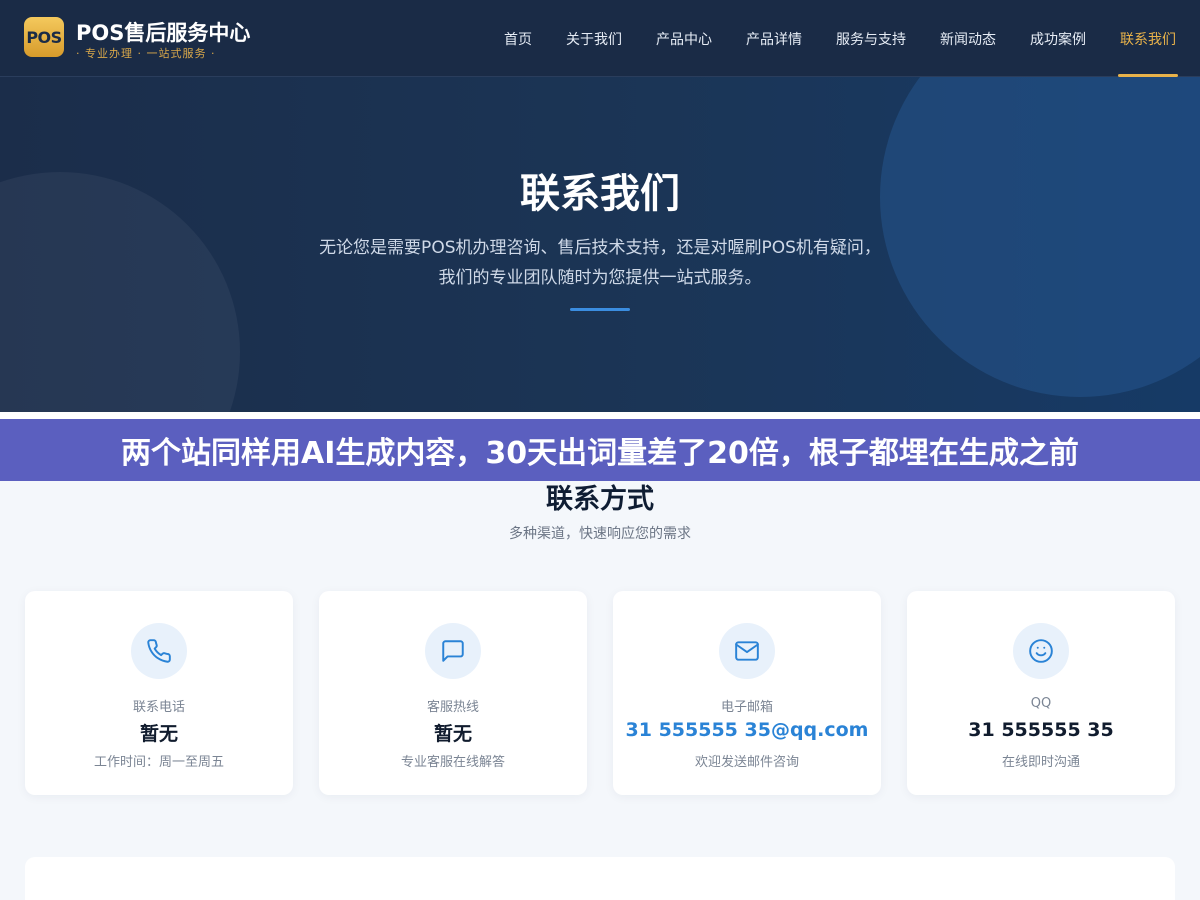 The height and width of the screenshot is (900, 1200). What do you see at coordinates (159, 651) in the screenshot?
I see `phone-icon` at bounding box center [159, 651].